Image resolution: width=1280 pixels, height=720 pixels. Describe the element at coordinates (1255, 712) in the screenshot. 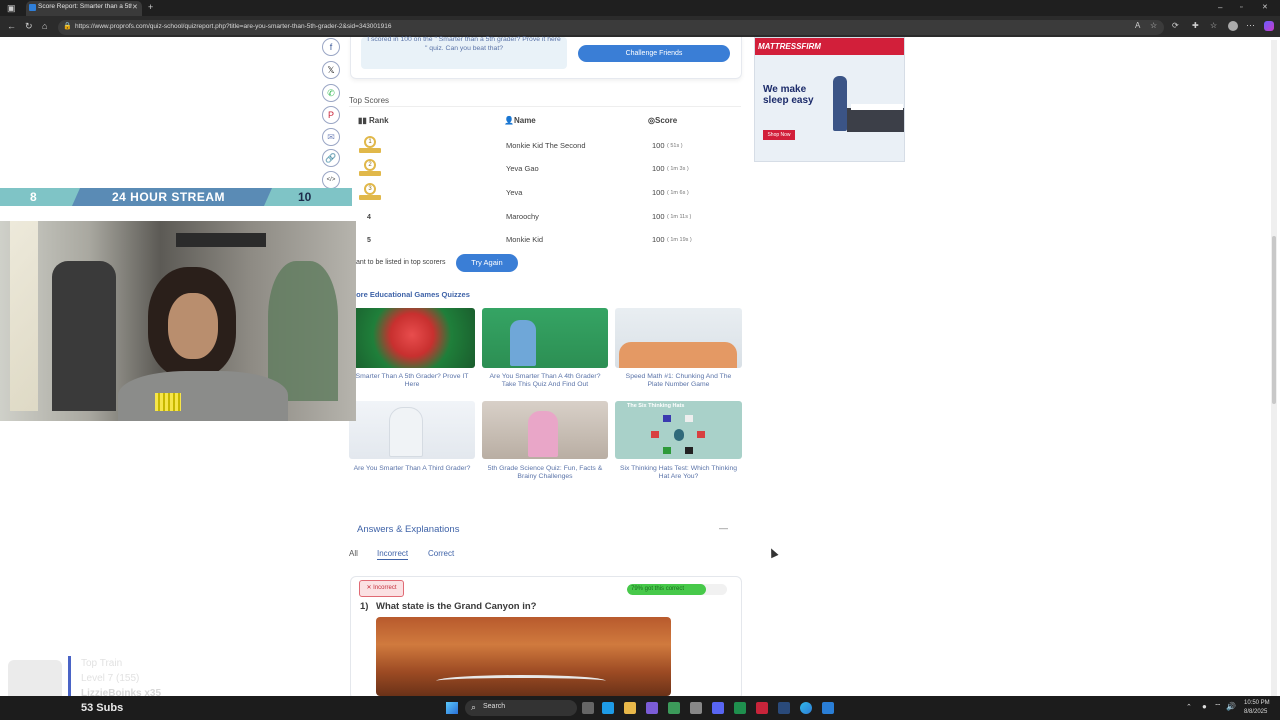

I see `clock-date: 8/8/2025` at that location.